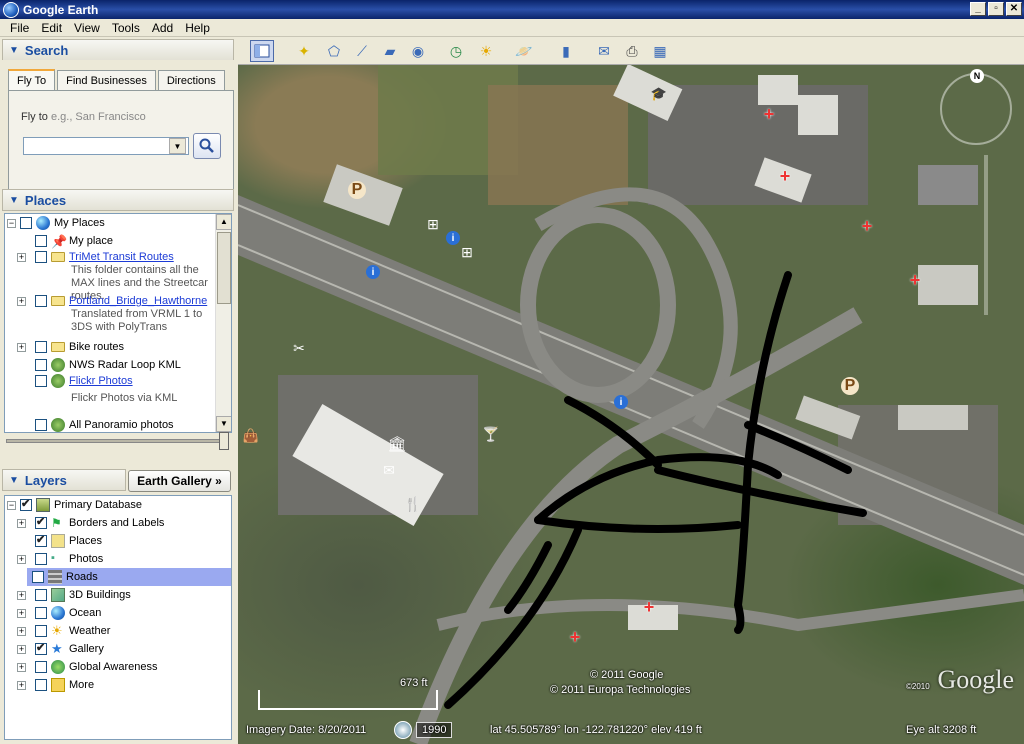 The width and height of the screenshot is (1024, 744). Describe the element at coordinates (126, 28) in the screenshot. I see `menu-tools: Tools` at that location.